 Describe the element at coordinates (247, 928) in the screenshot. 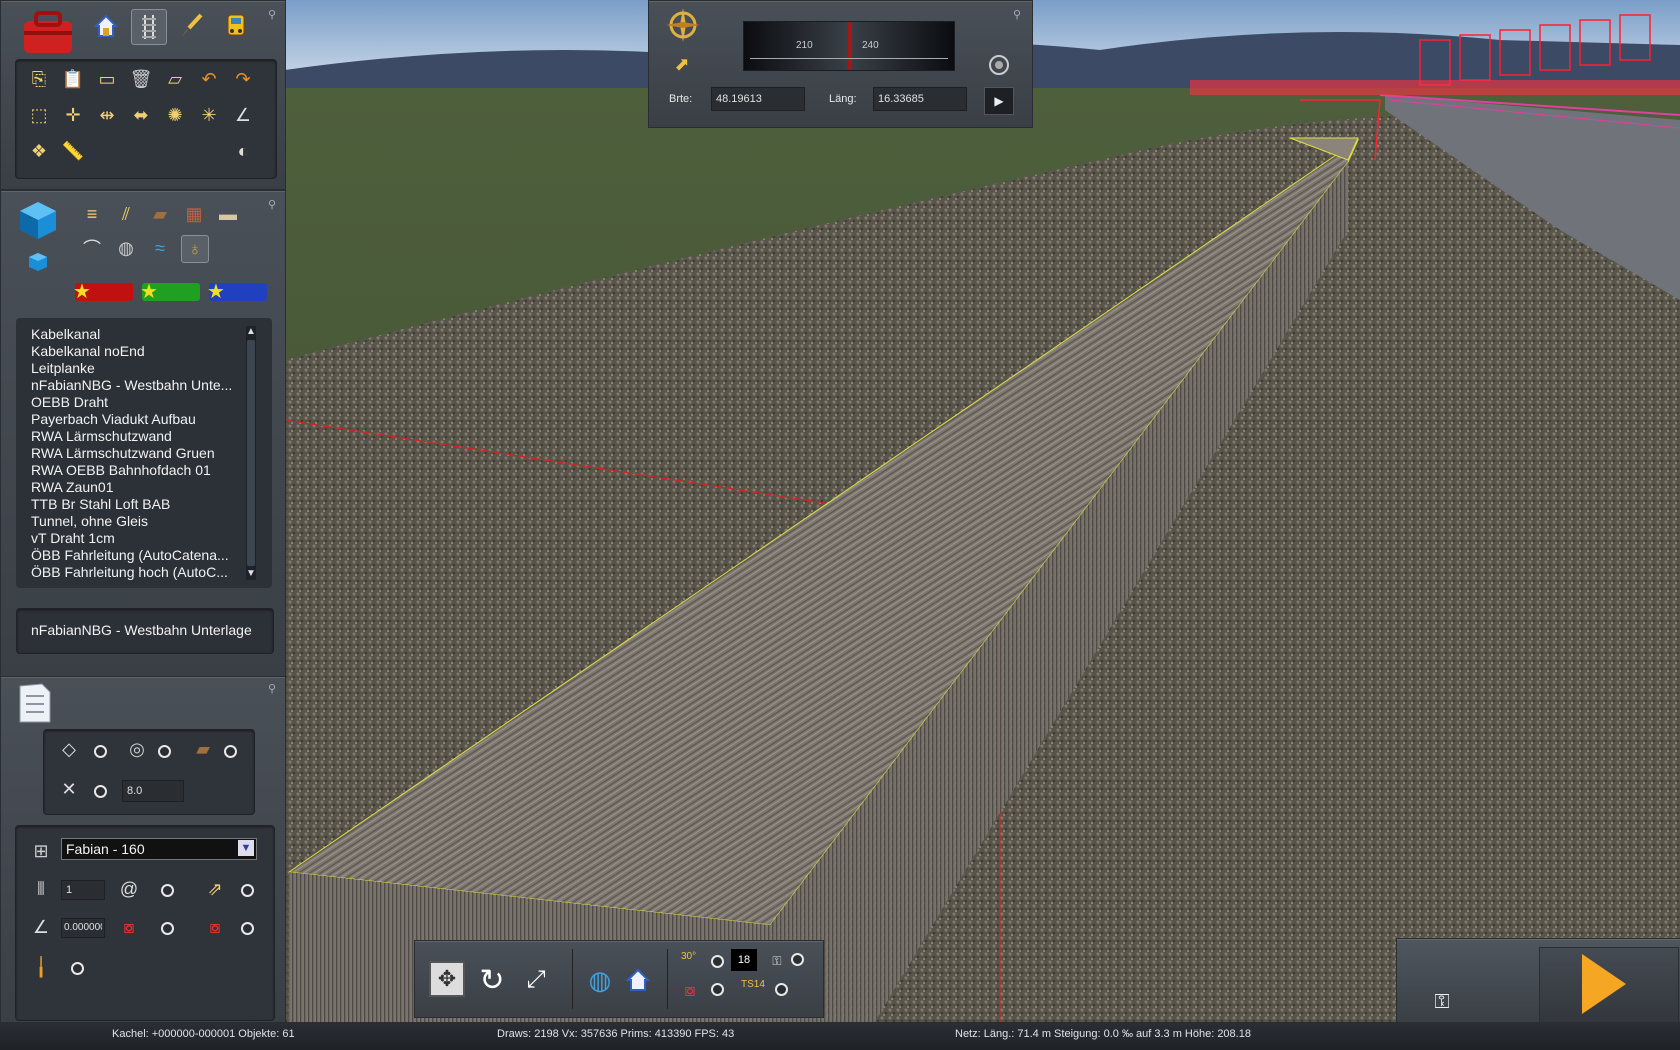

I see `magnet-rail-radio` at that location.